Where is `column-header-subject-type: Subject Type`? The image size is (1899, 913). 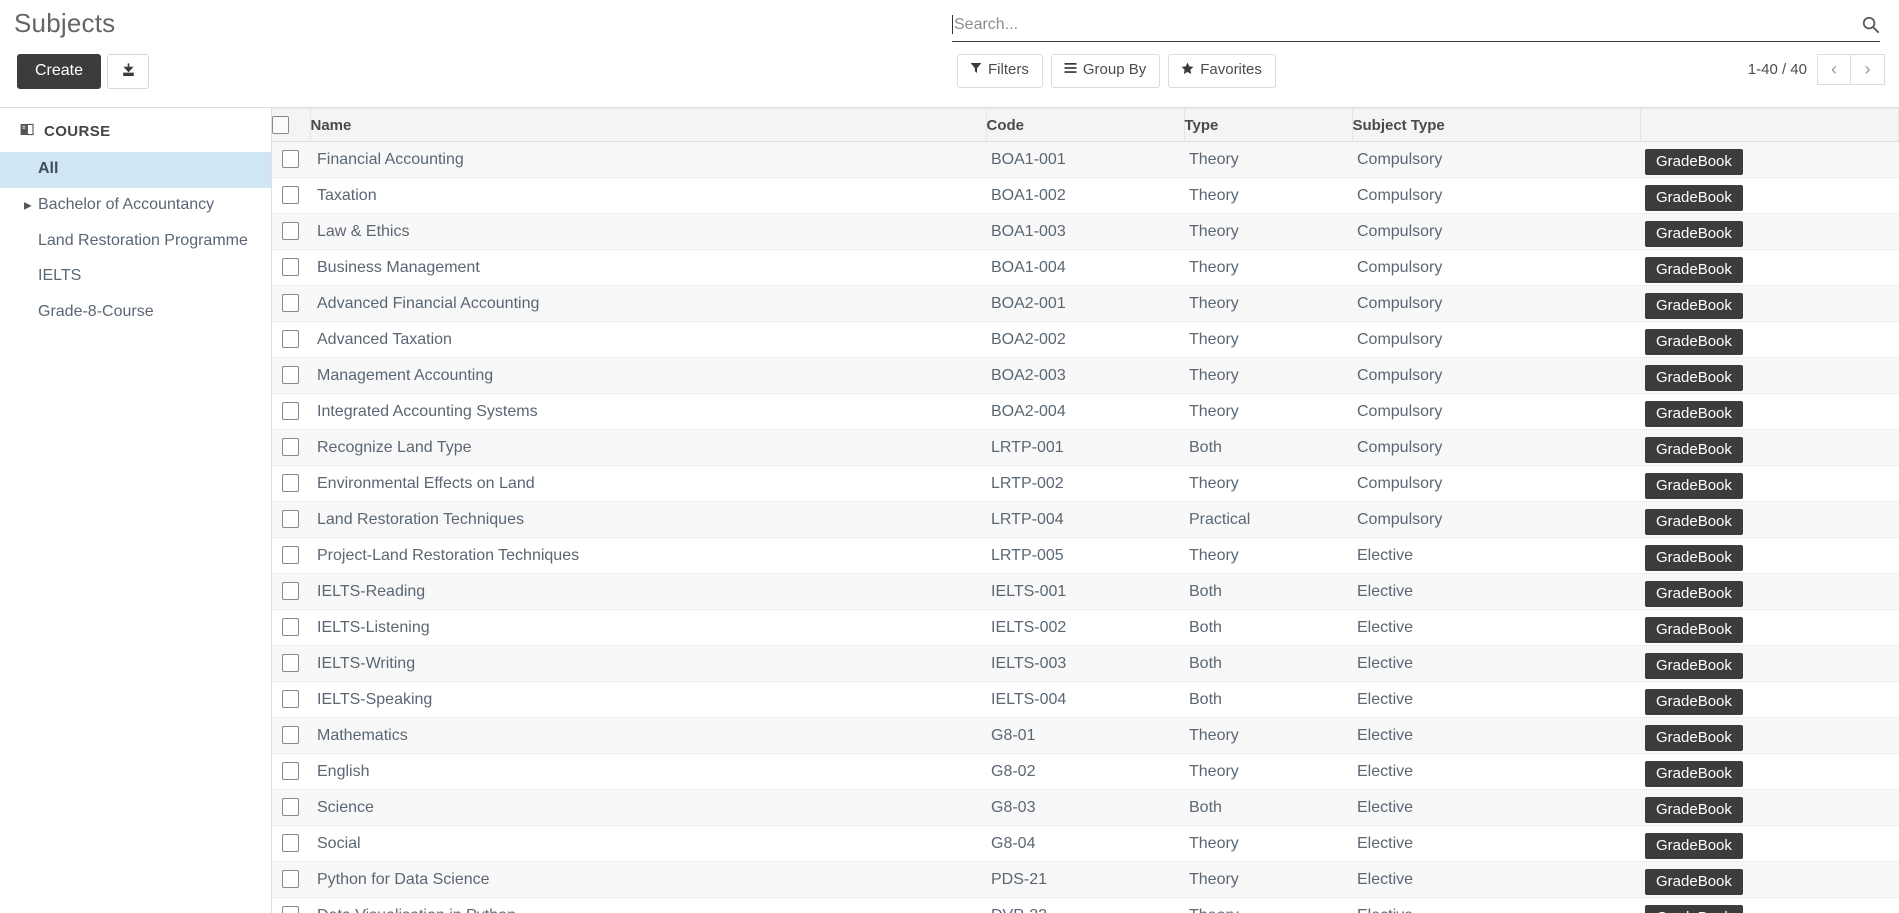
column-header-subject-type: Subject Type is located at coordinates (1496, 125).